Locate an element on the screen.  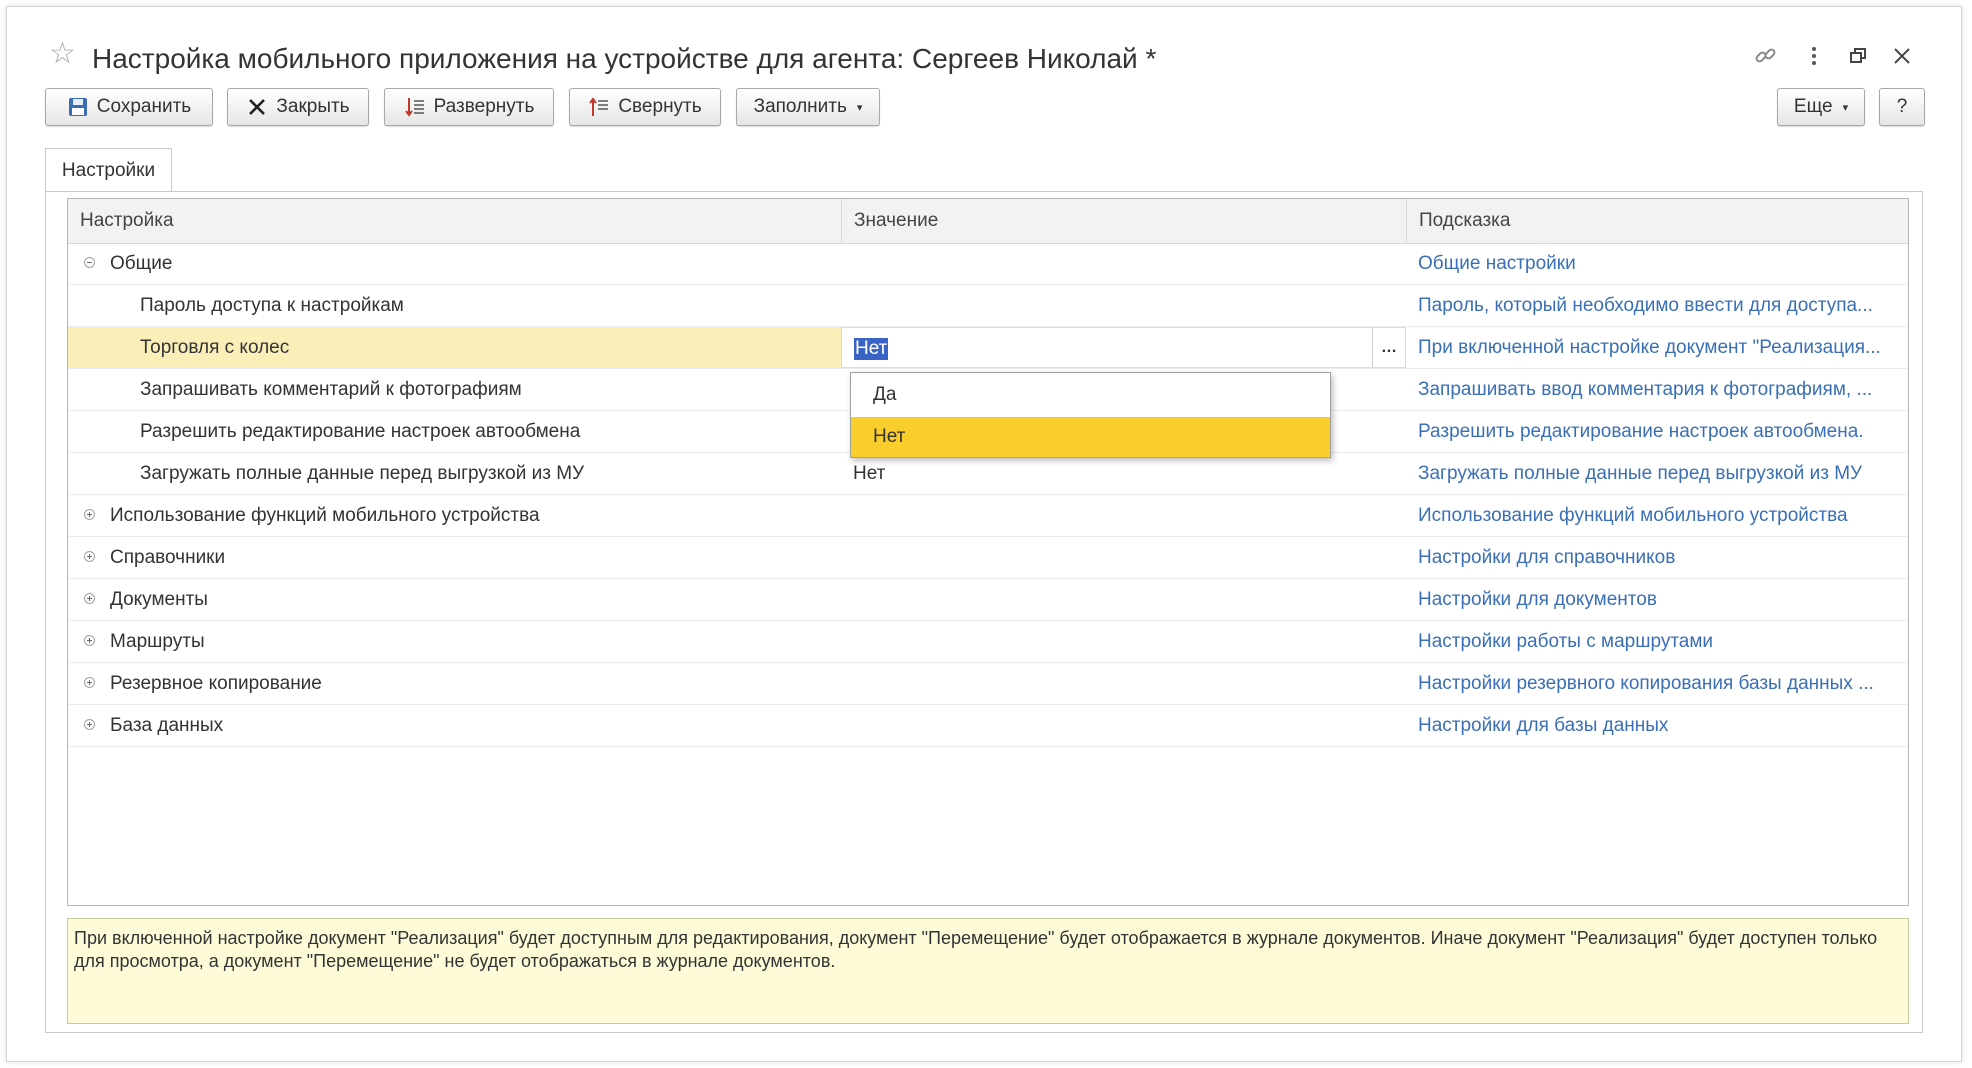
close-label: Закрыть is located at coordinates (313, 106).